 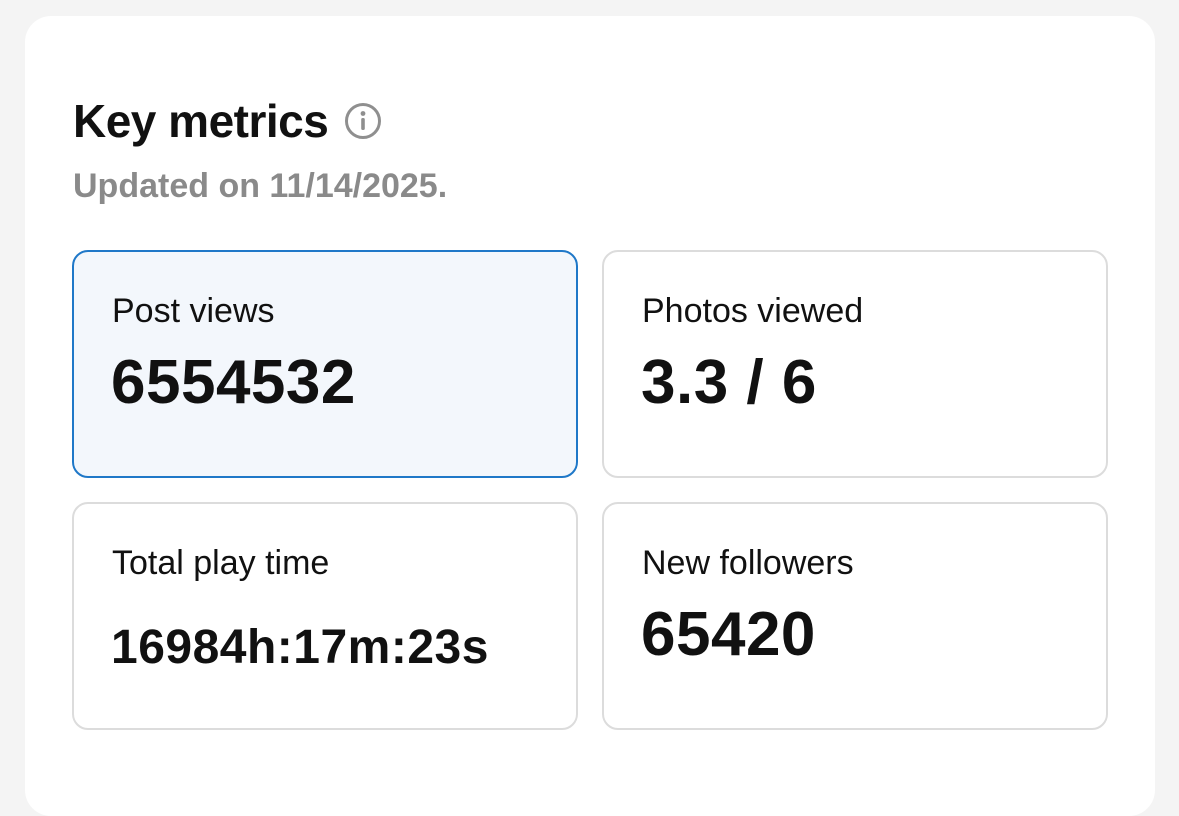 I want to click on metric-label: Post views, so click(x=193, y=311).